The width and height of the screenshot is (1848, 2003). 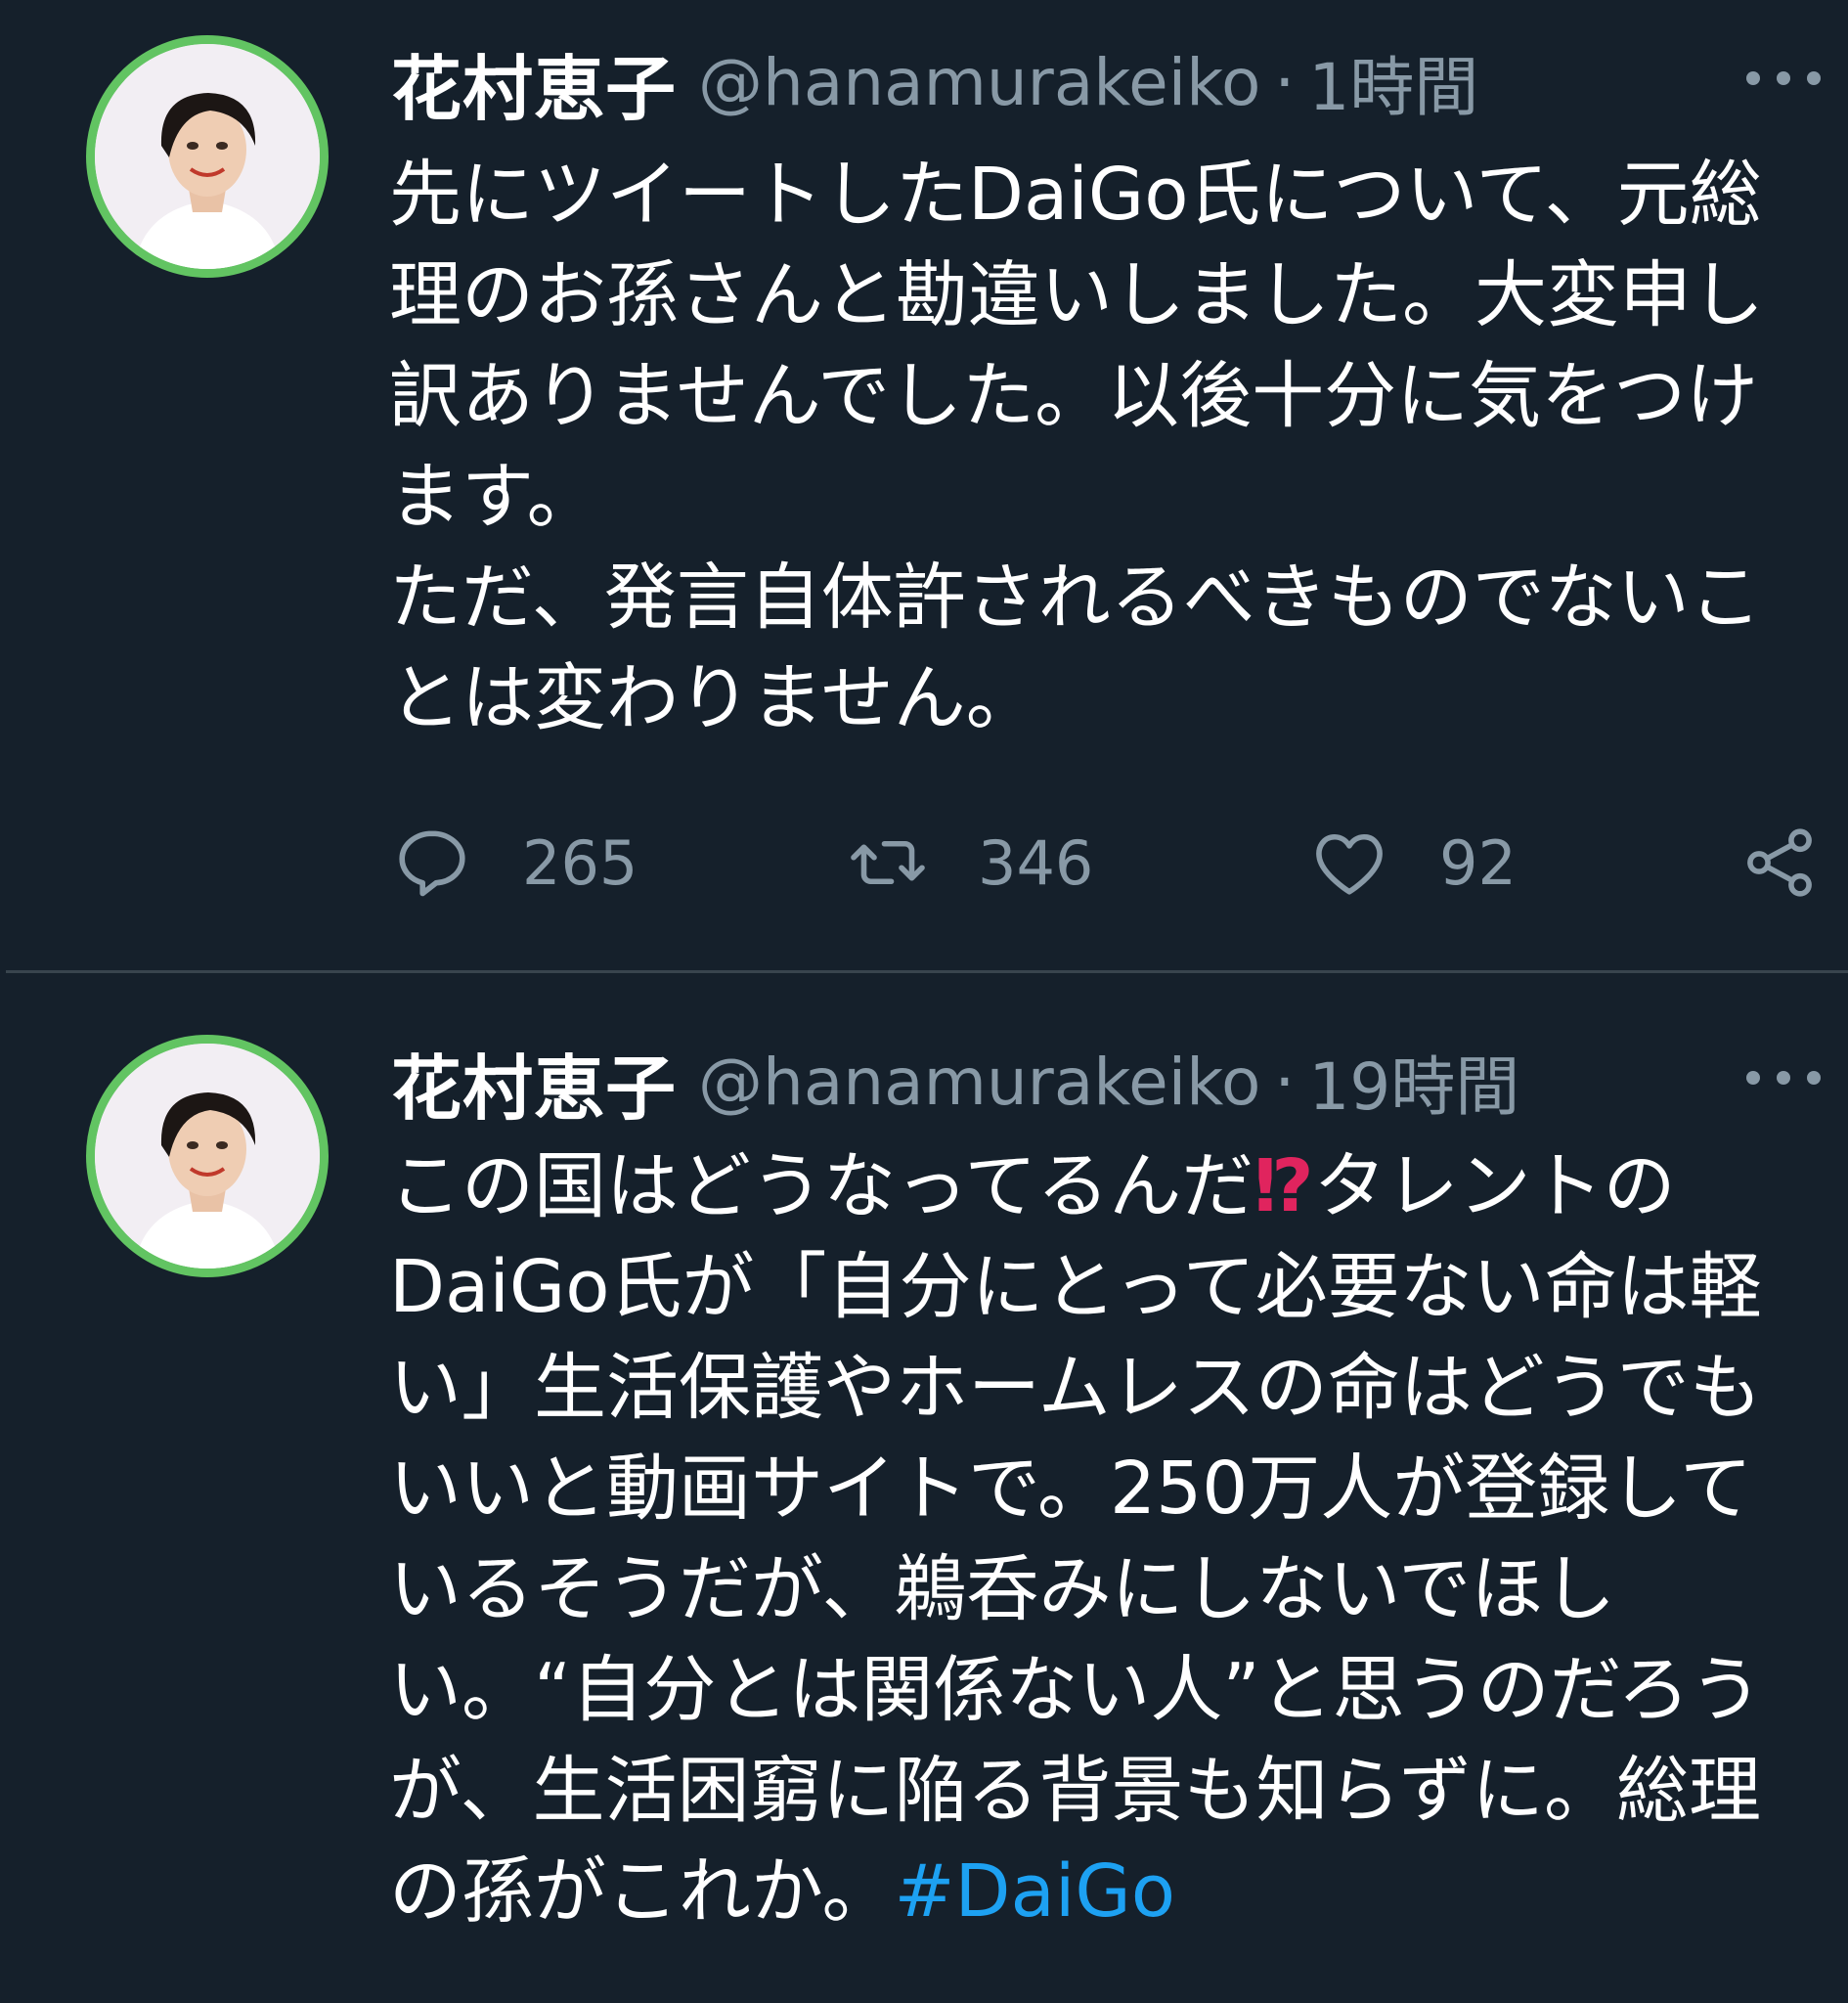 I want to click on tweet-text-line: い」生活保護やホームレスの命はどうでも, so click(x=1075, y=1388).